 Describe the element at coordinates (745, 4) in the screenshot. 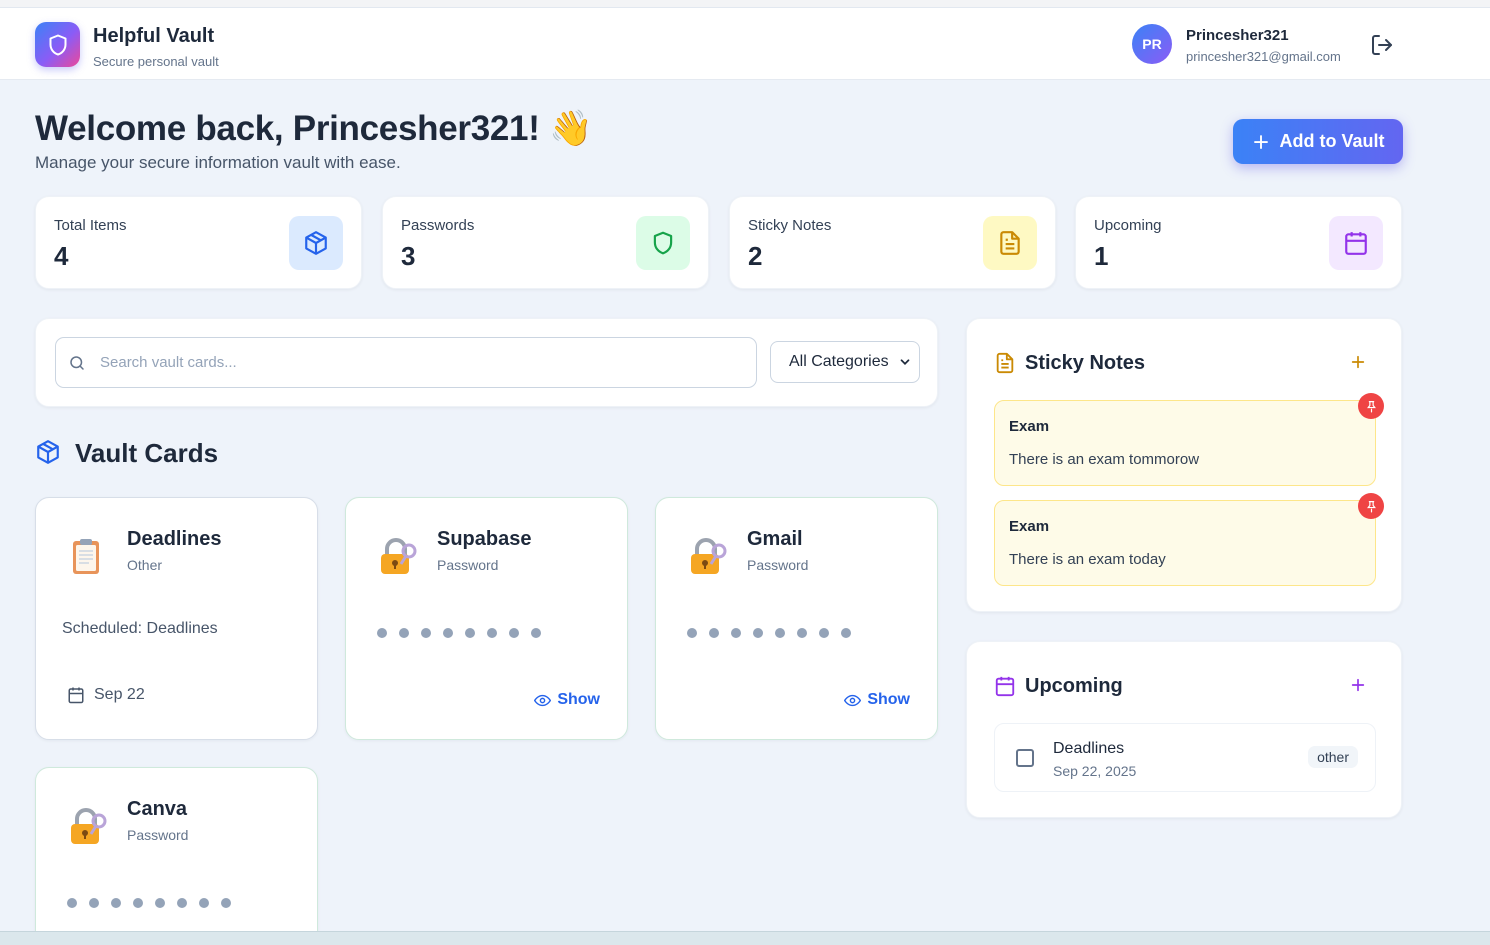

I see `browser-top-edge` at that location.